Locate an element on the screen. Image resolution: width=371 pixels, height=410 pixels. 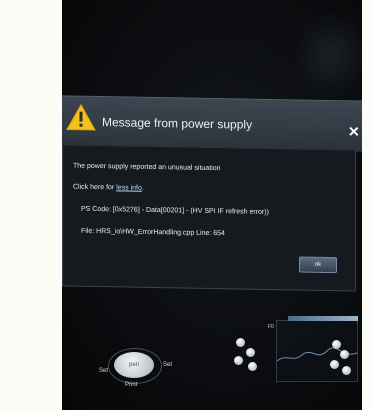
dialog-title: Message from power supply is located at coordinates (177, 123).